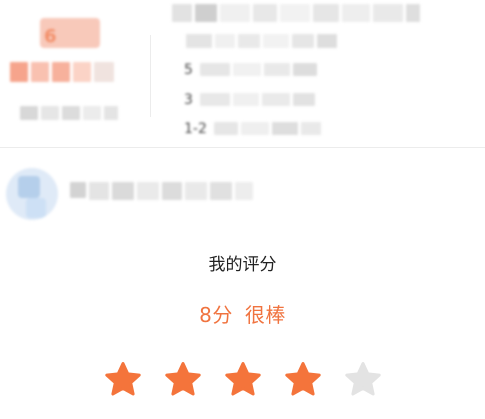  What do you see at coordinates (363, 379) in the screenshot?
I see `star-empty-icon` at bounding box center [363, 379].